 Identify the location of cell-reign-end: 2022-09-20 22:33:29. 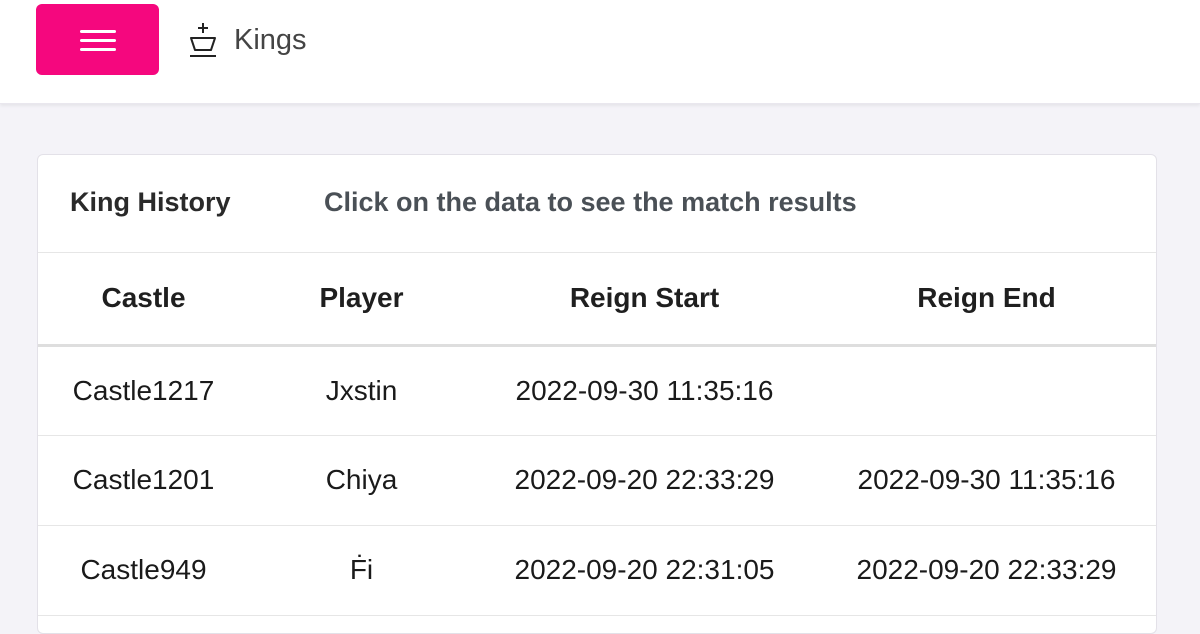
(985, 570).